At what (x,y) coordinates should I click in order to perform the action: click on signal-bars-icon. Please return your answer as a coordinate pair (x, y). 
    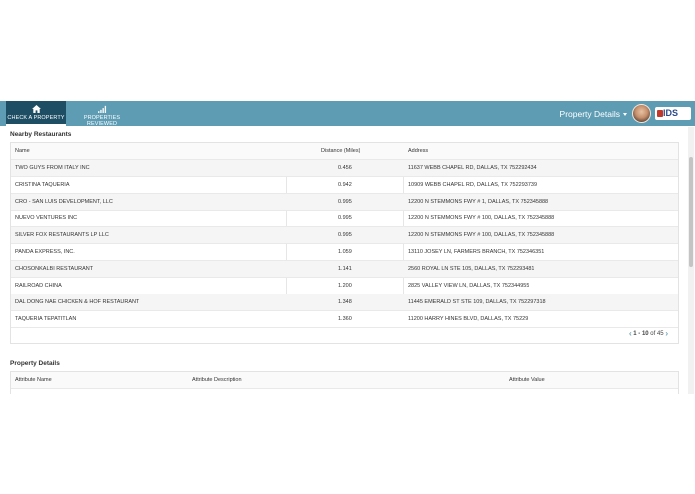
    Looking at the image, I should click on (101, 109).